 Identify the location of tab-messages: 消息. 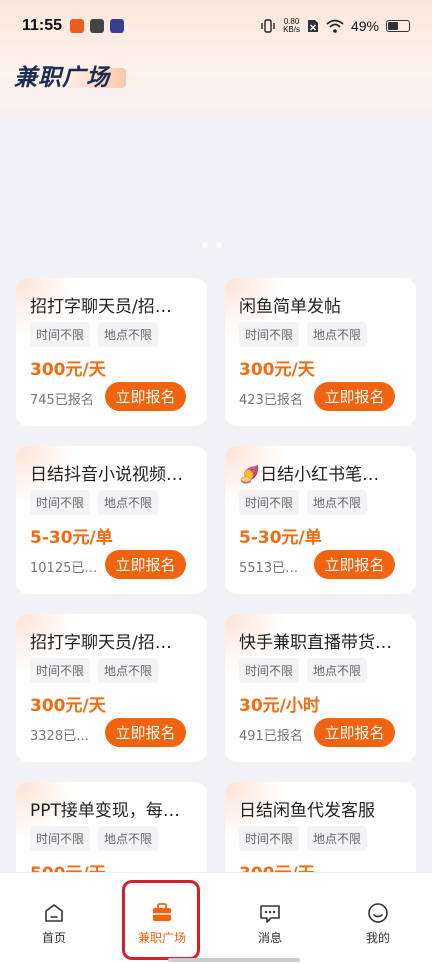
(270, 918).